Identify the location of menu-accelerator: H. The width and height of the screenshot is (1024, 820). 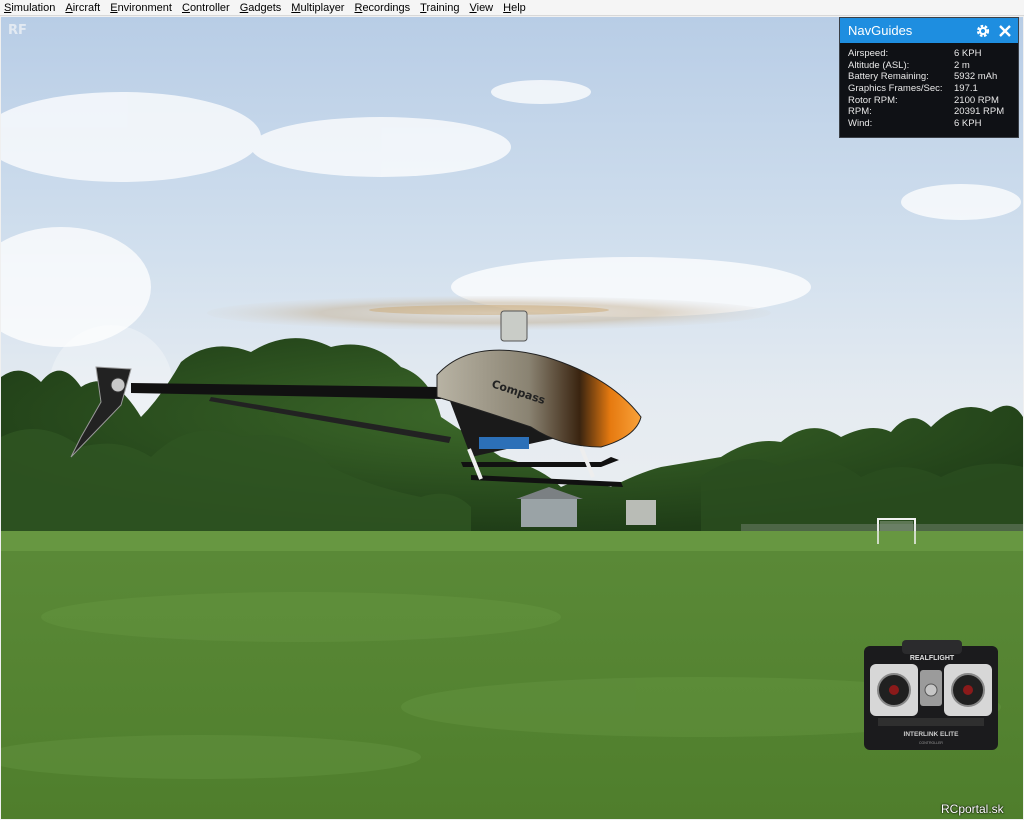
(507, 7).